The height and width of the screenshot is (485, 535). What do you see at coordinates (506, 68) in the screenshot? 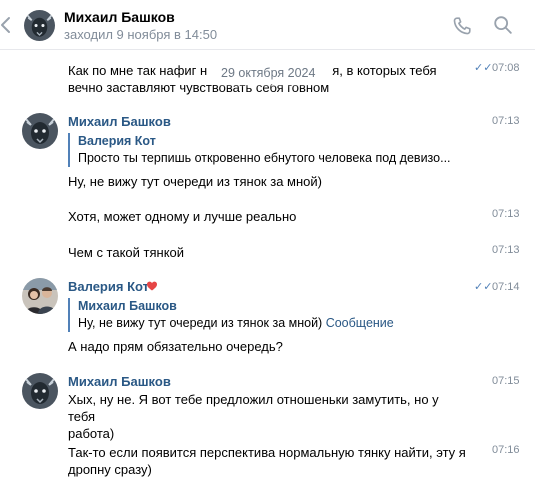
I see `message-time: 07:08` at bounding box center [506, 68].